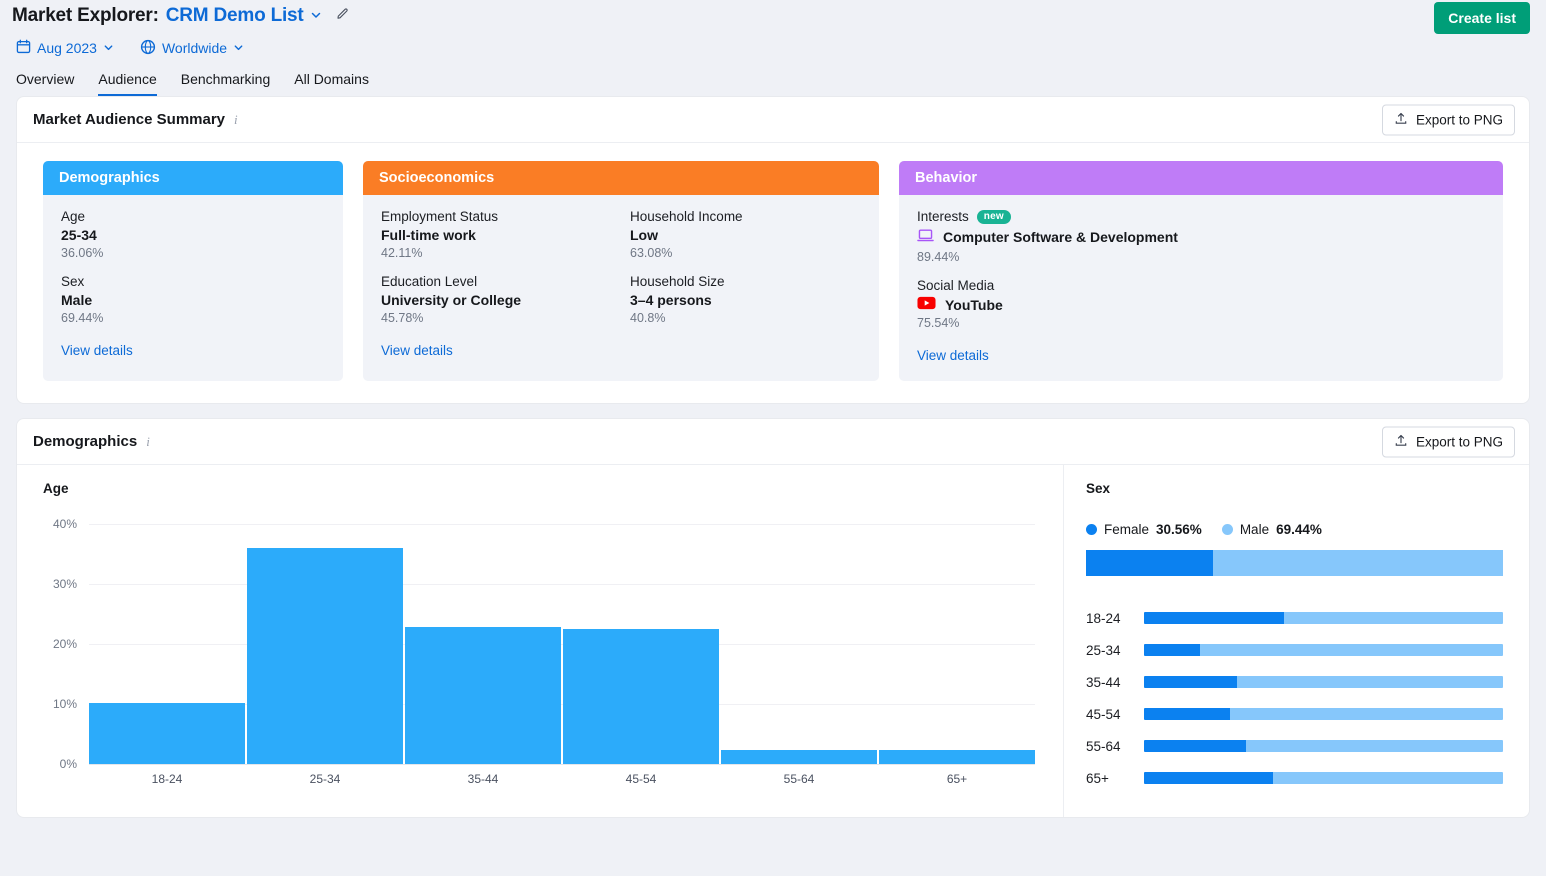  Describe the element at coordinates (1358, 563) in the screenshot. I see `split-male` at that location.